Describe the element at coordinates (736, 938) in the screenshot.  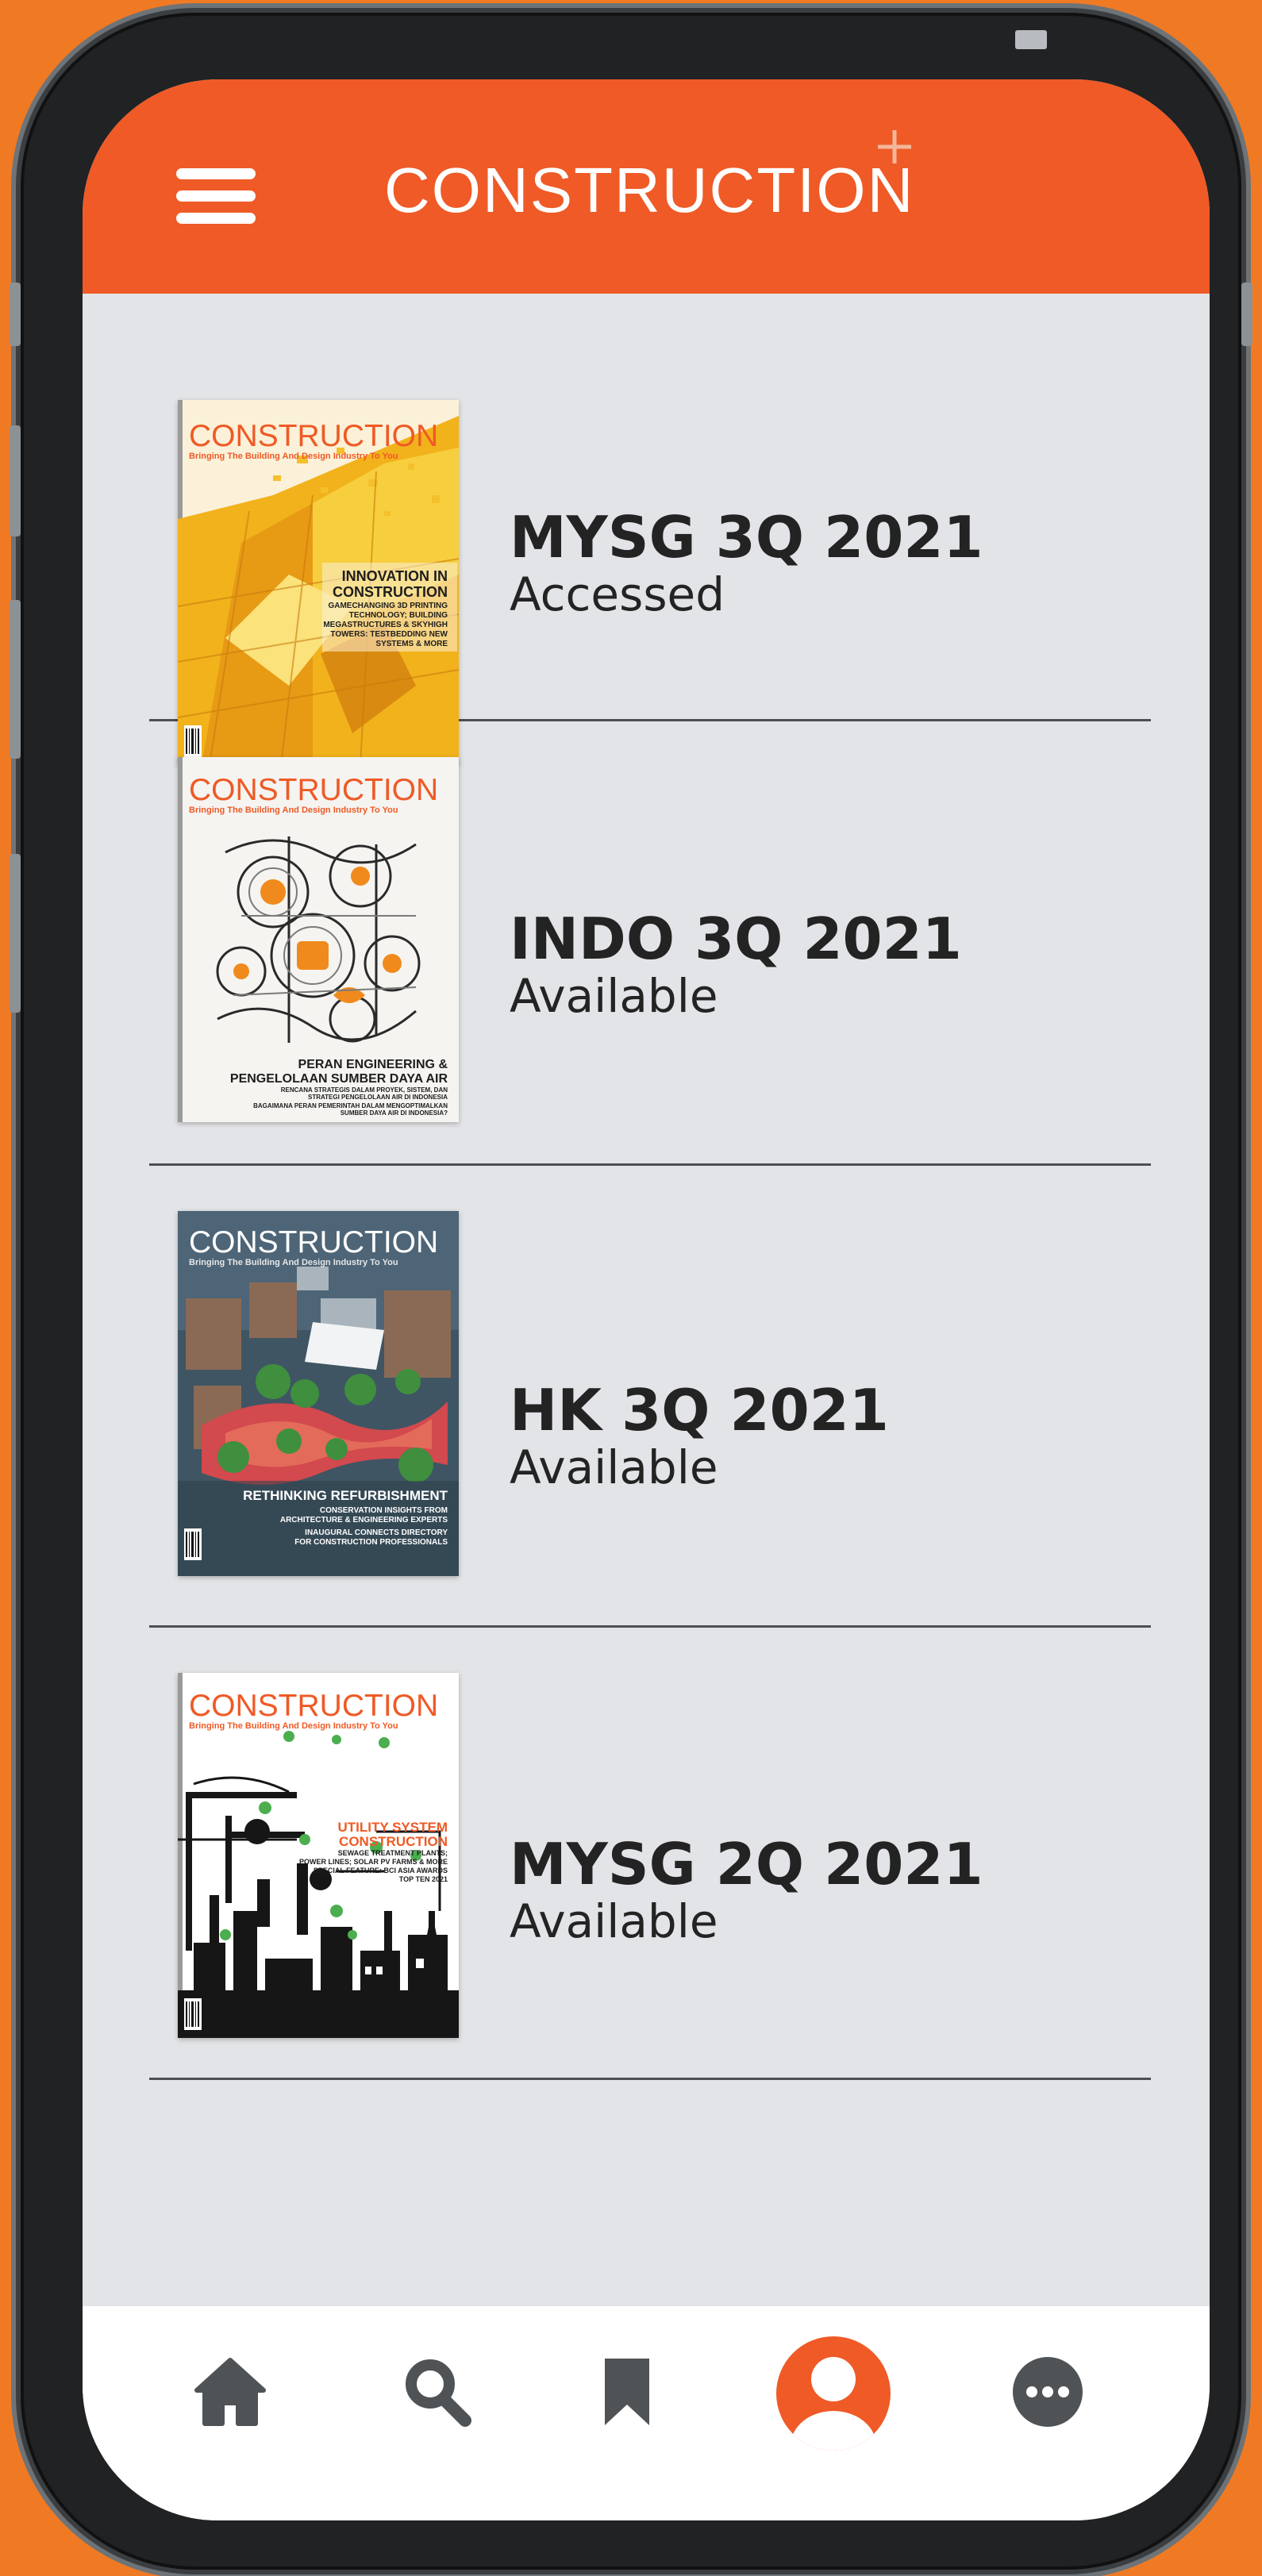
I see `issue-title: INDO 3Q 2021` at that location.